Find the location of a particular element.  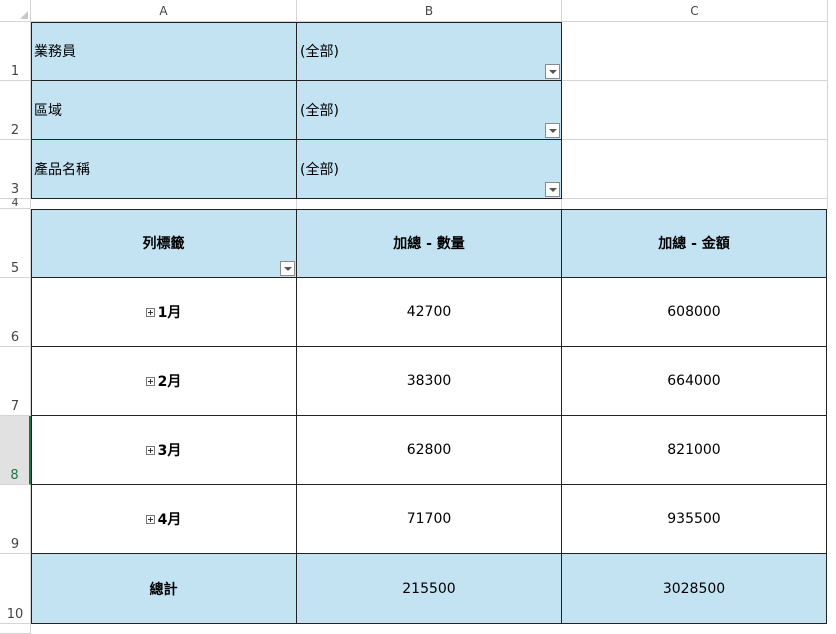

pivot-outline-top is located at coordinates (429, 209).